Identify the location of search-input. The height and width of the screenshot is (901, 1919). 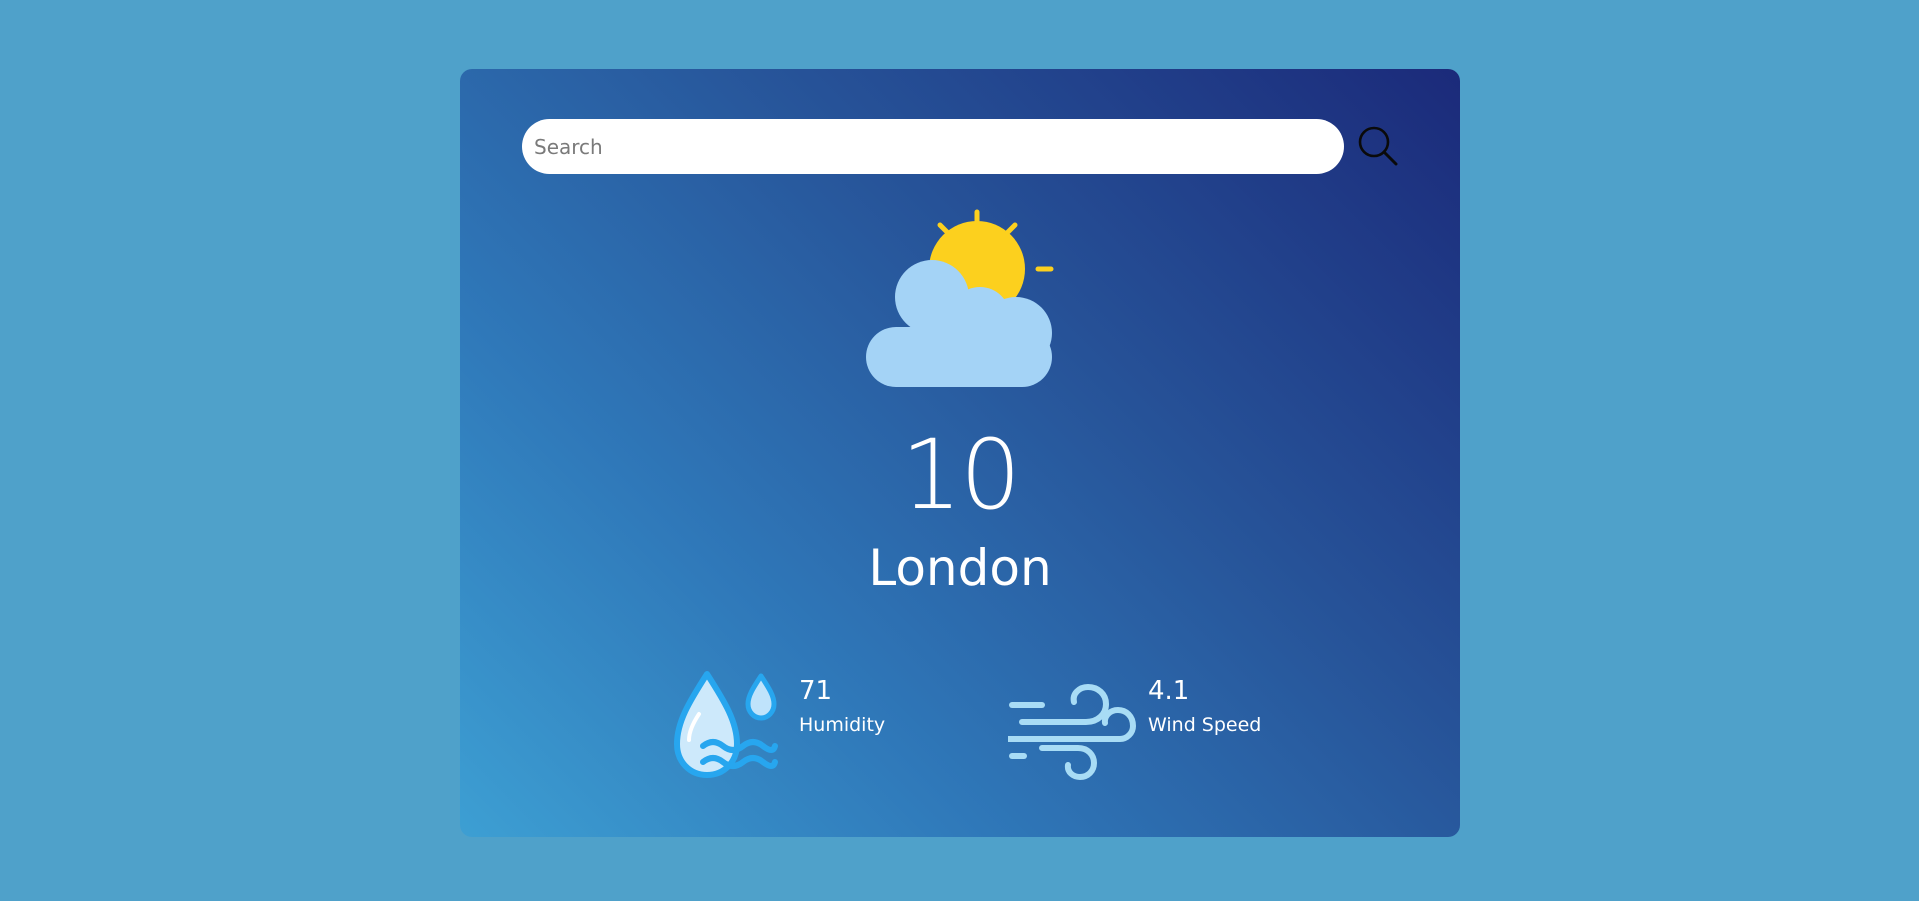
(933, 146).